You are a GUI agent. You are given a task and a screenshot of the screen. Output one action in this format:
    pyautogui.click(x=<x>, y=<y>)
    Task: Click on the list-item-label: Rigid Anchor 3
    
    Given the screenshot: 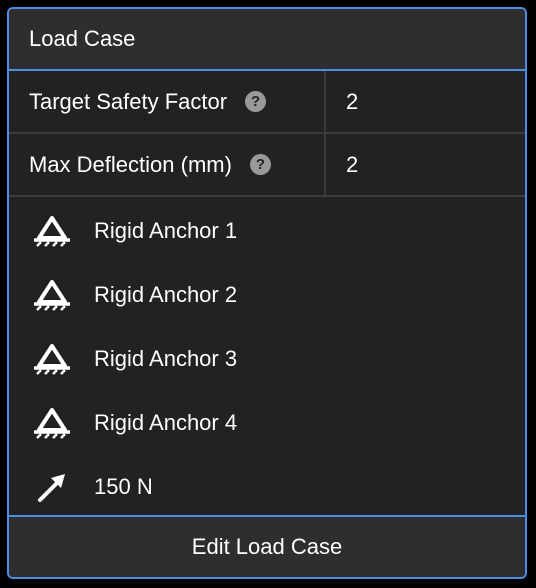 What is the action you would take?
    pyautogui.click(x=166, y=358)
    